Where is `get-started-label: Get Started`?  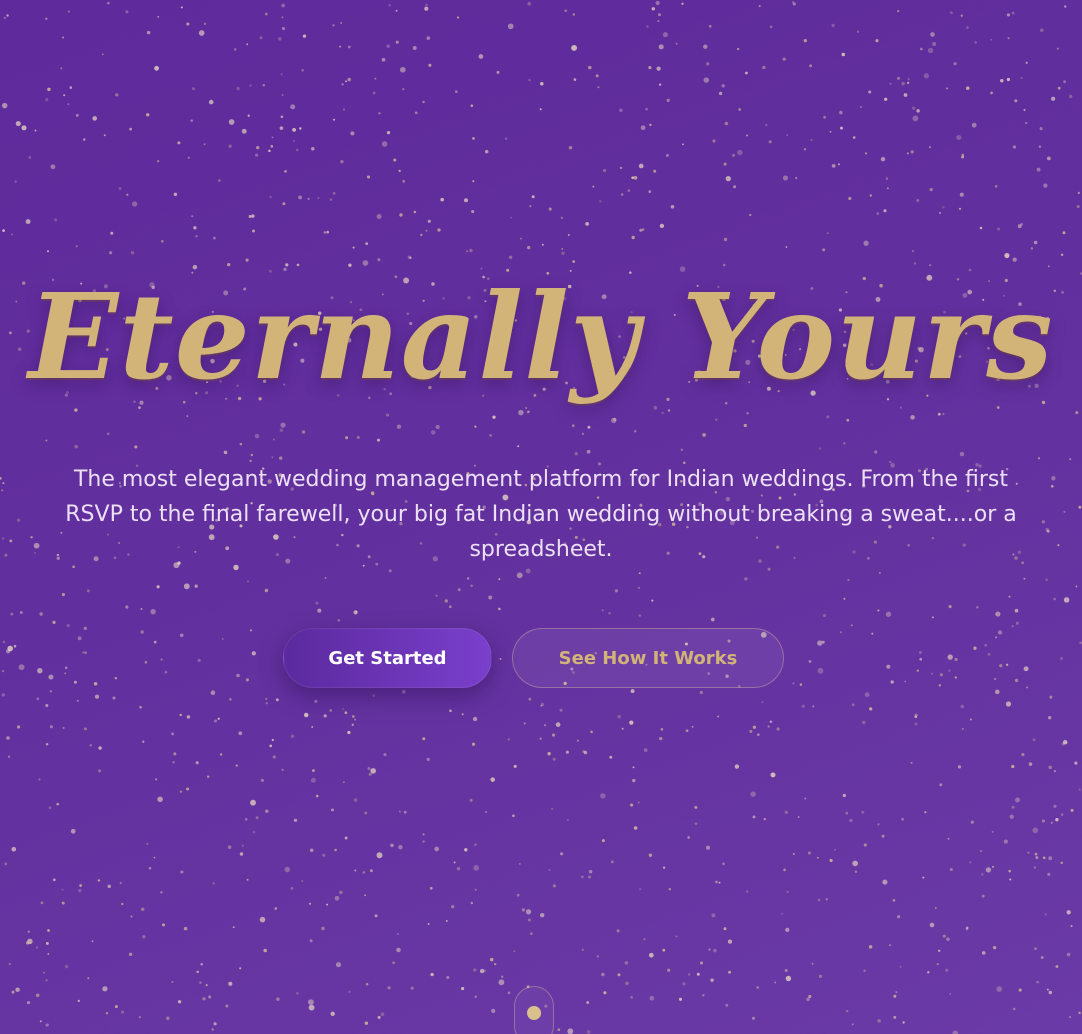
get-started-label: Get Started is located at coordinates (387, 658).